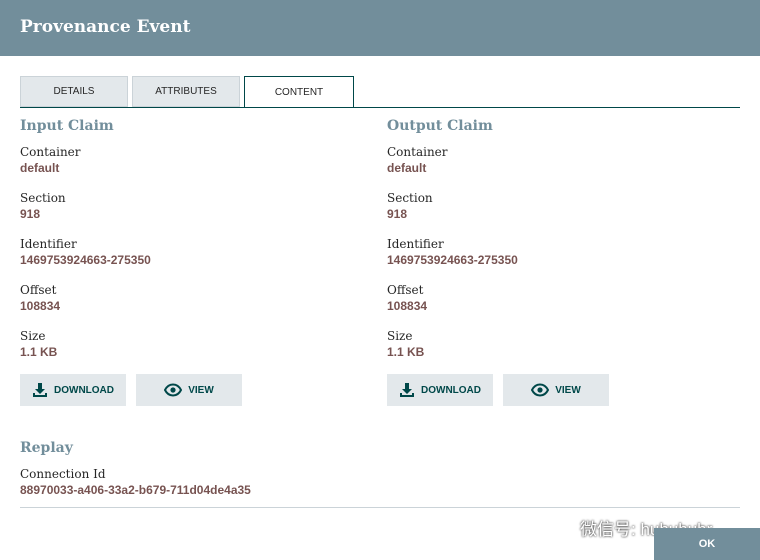 The height and width of the screenshot is (560, 760). What do you see at coordinates (380, 107) in the screenshot?
I see `tab-baseline` at bounding box center [380, 107].